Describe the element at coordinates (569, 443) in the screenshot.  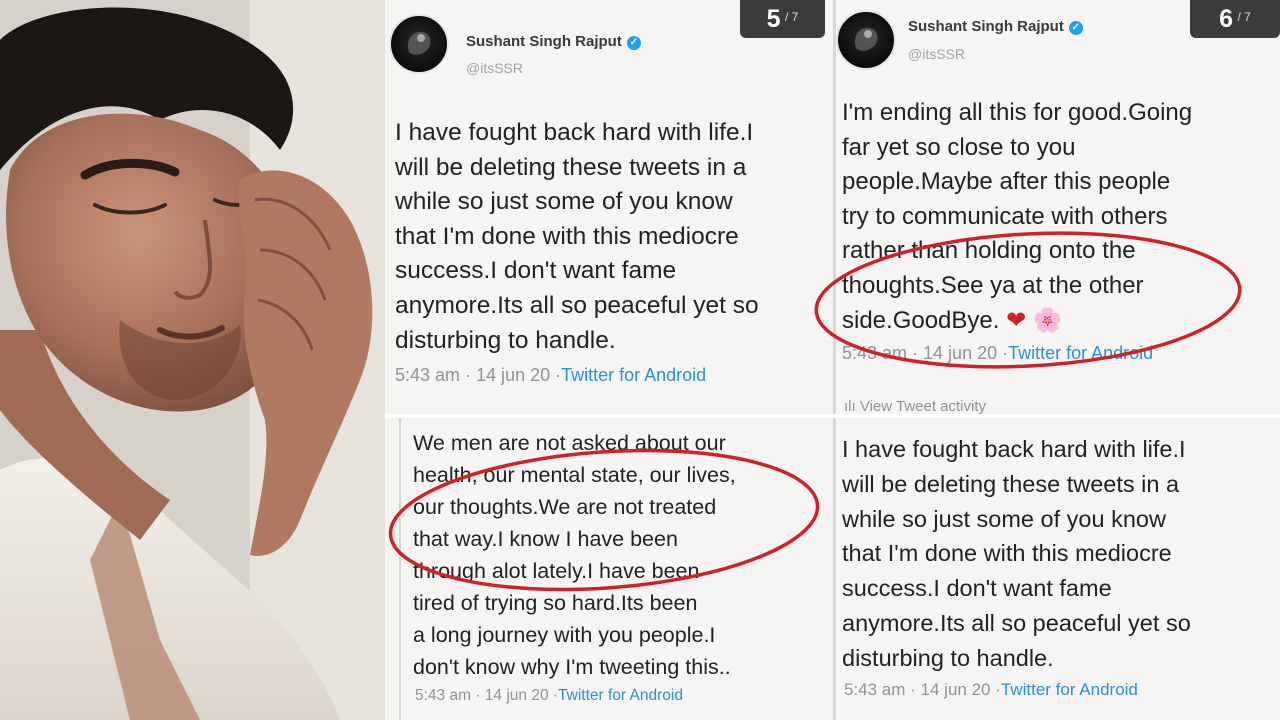
I see `tweet-line: We men are not asked about our` at that location.